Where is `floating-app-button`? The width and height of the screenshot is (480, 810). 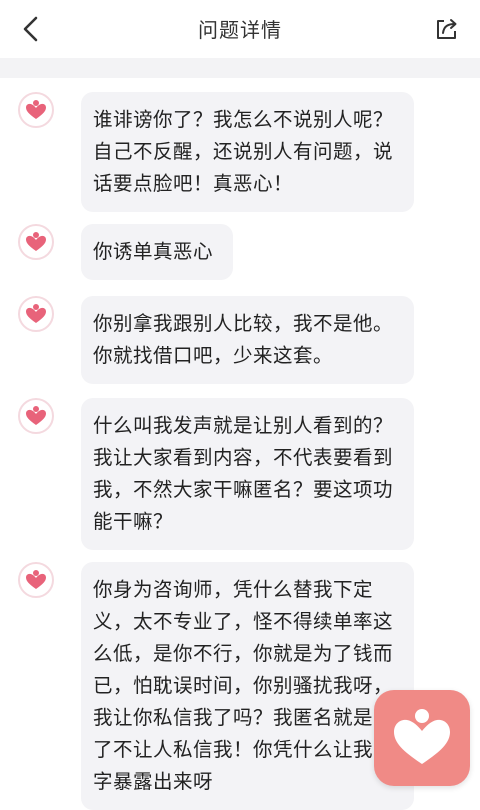
floating-app-button is located at coordinates (422, 738).